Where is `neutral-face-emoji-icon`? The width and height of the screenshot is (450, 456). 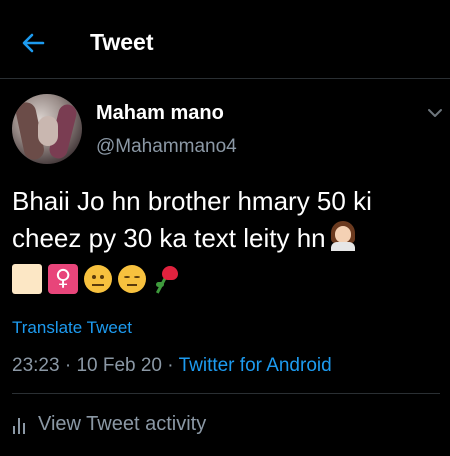 neutral-face-emoji-icon is located at coordinates (98, 279).